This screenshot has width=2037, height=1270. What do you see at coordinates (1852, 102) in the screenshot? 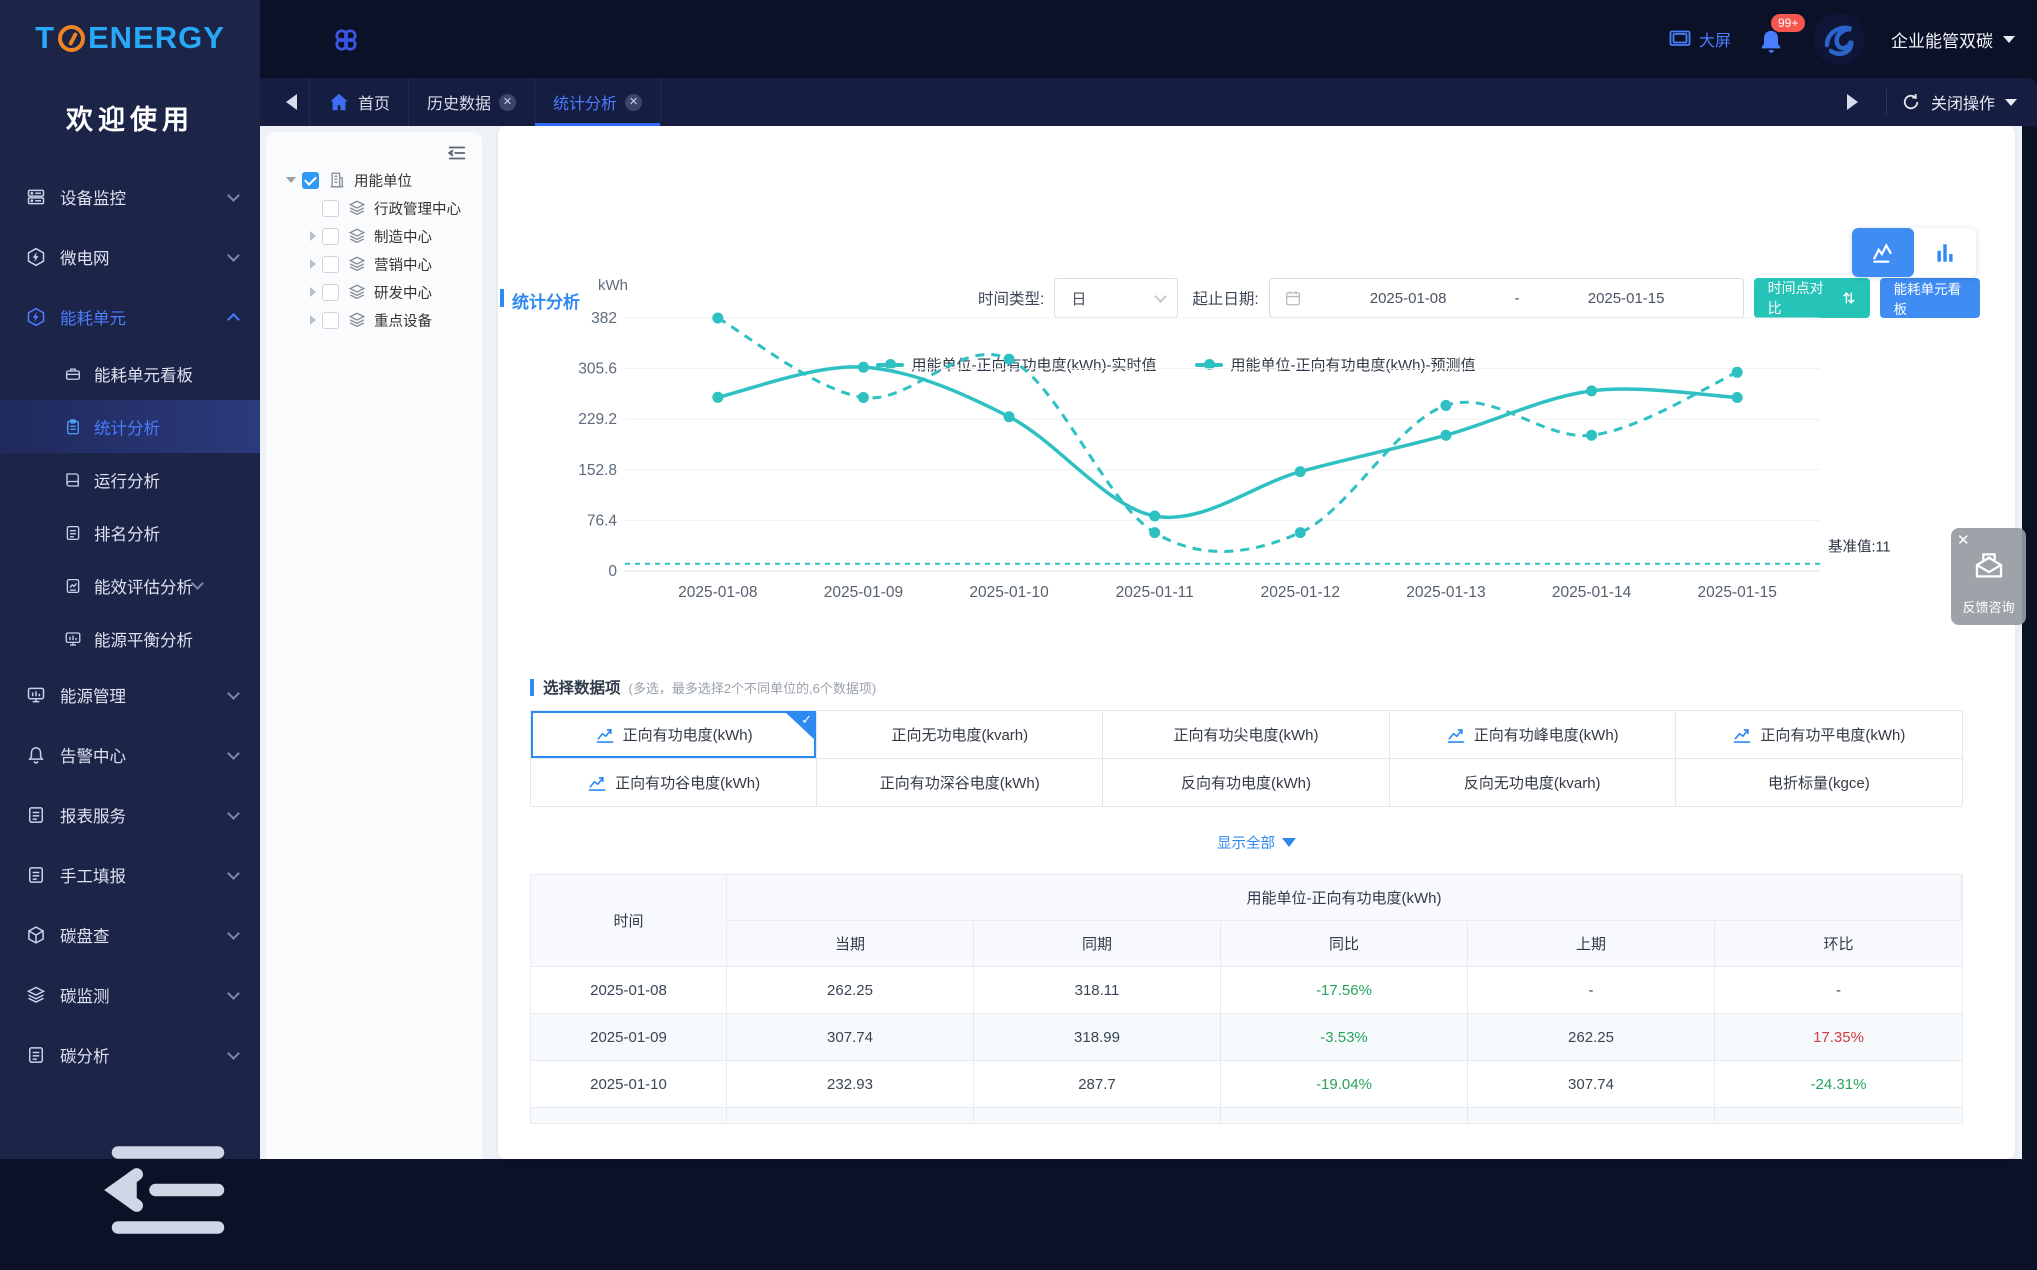
I see `tabs-scroll-right-icon` at bounding box center [1852, 102].